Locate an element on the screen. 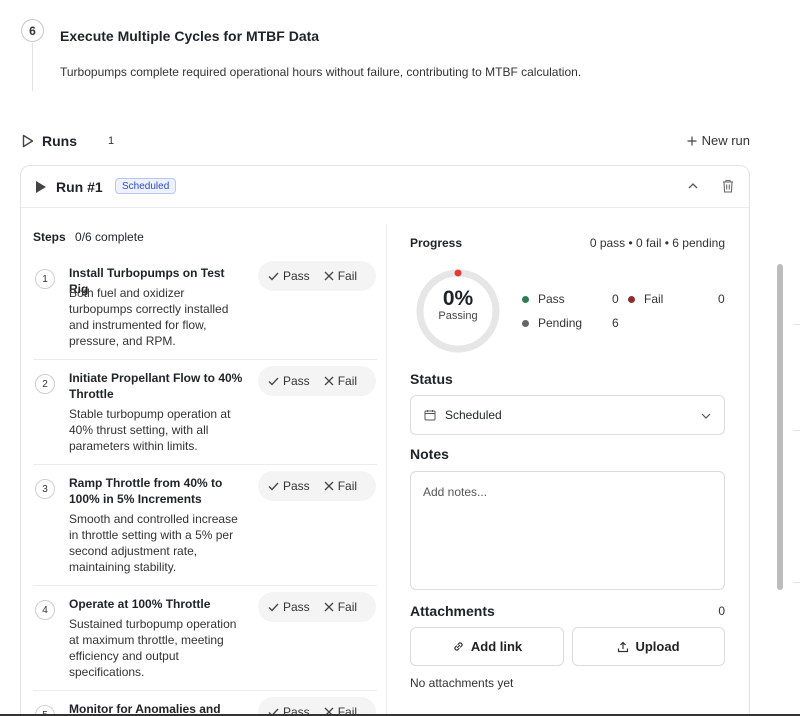 This screenshot has width=800, height=716. runs-title: Runs is located at coordinates (59, 141).